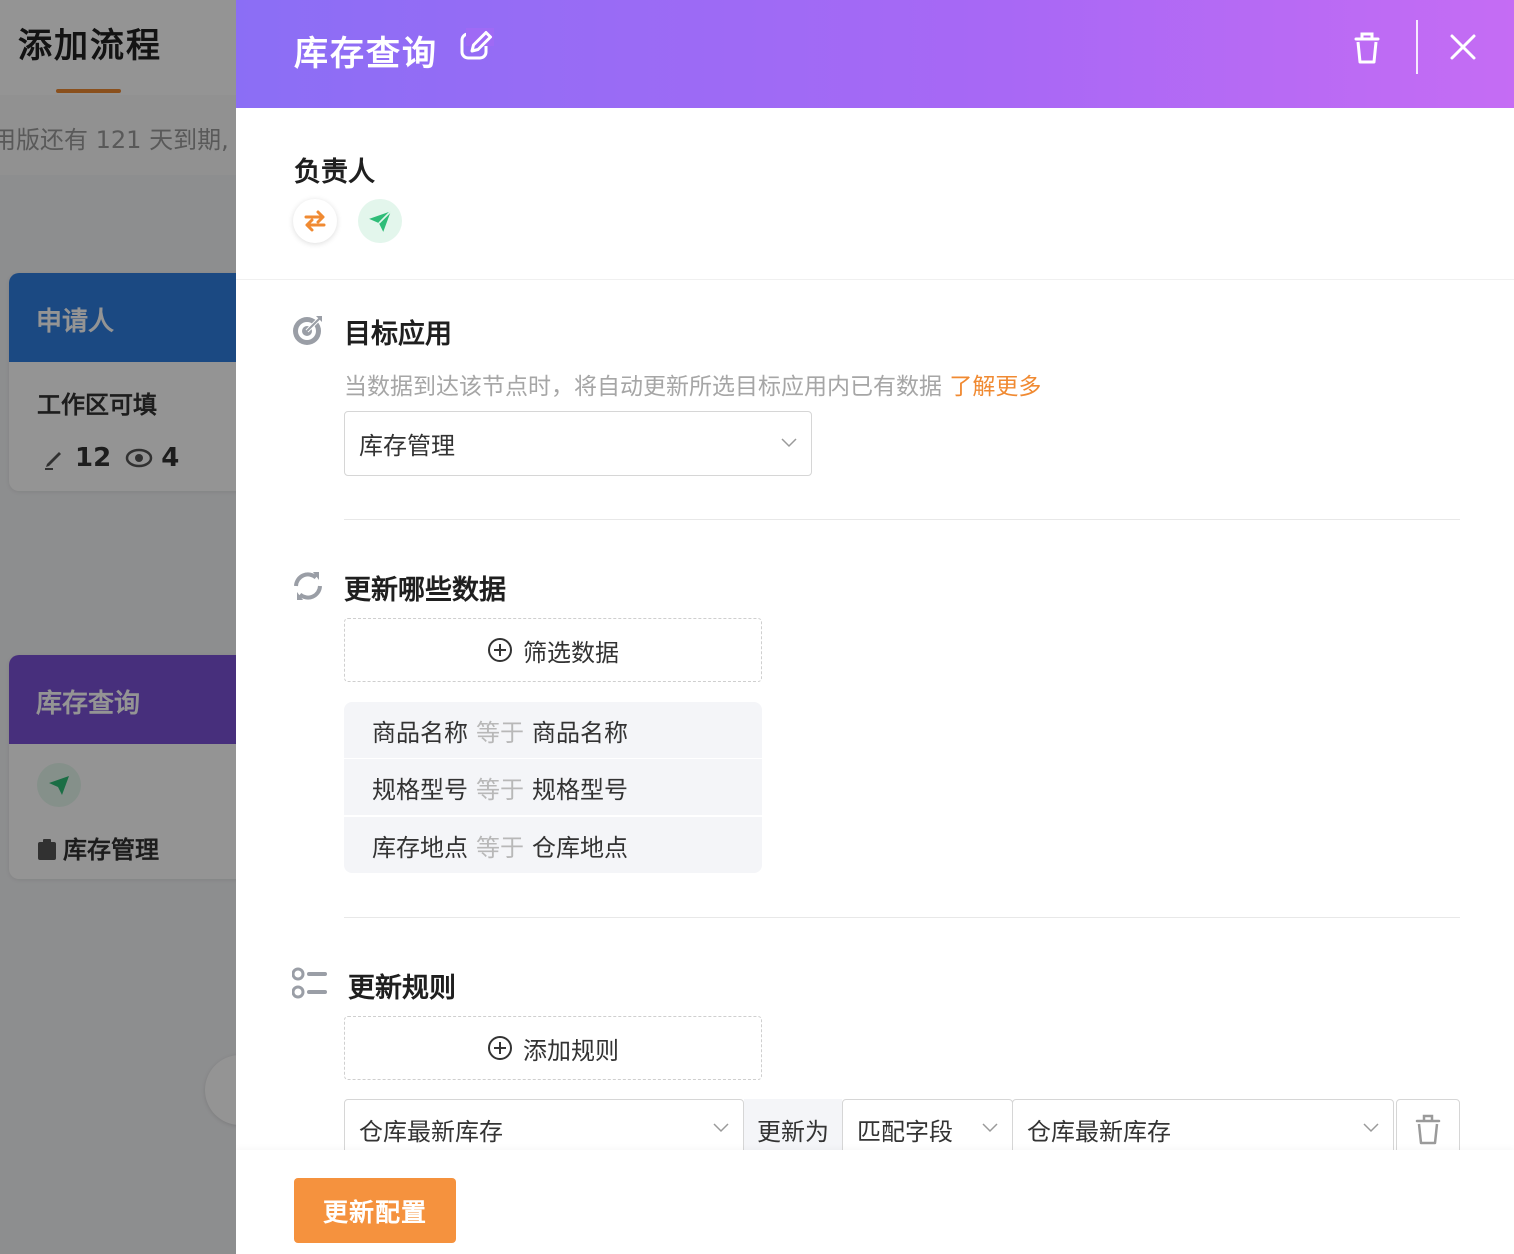 Image resolution: width=1514 pixels, height=1254 pixels. Describe the element at coordinates (431, 1131) in the screenshot. I see `rule-target-field-value: 仓库最新库存` at that location.